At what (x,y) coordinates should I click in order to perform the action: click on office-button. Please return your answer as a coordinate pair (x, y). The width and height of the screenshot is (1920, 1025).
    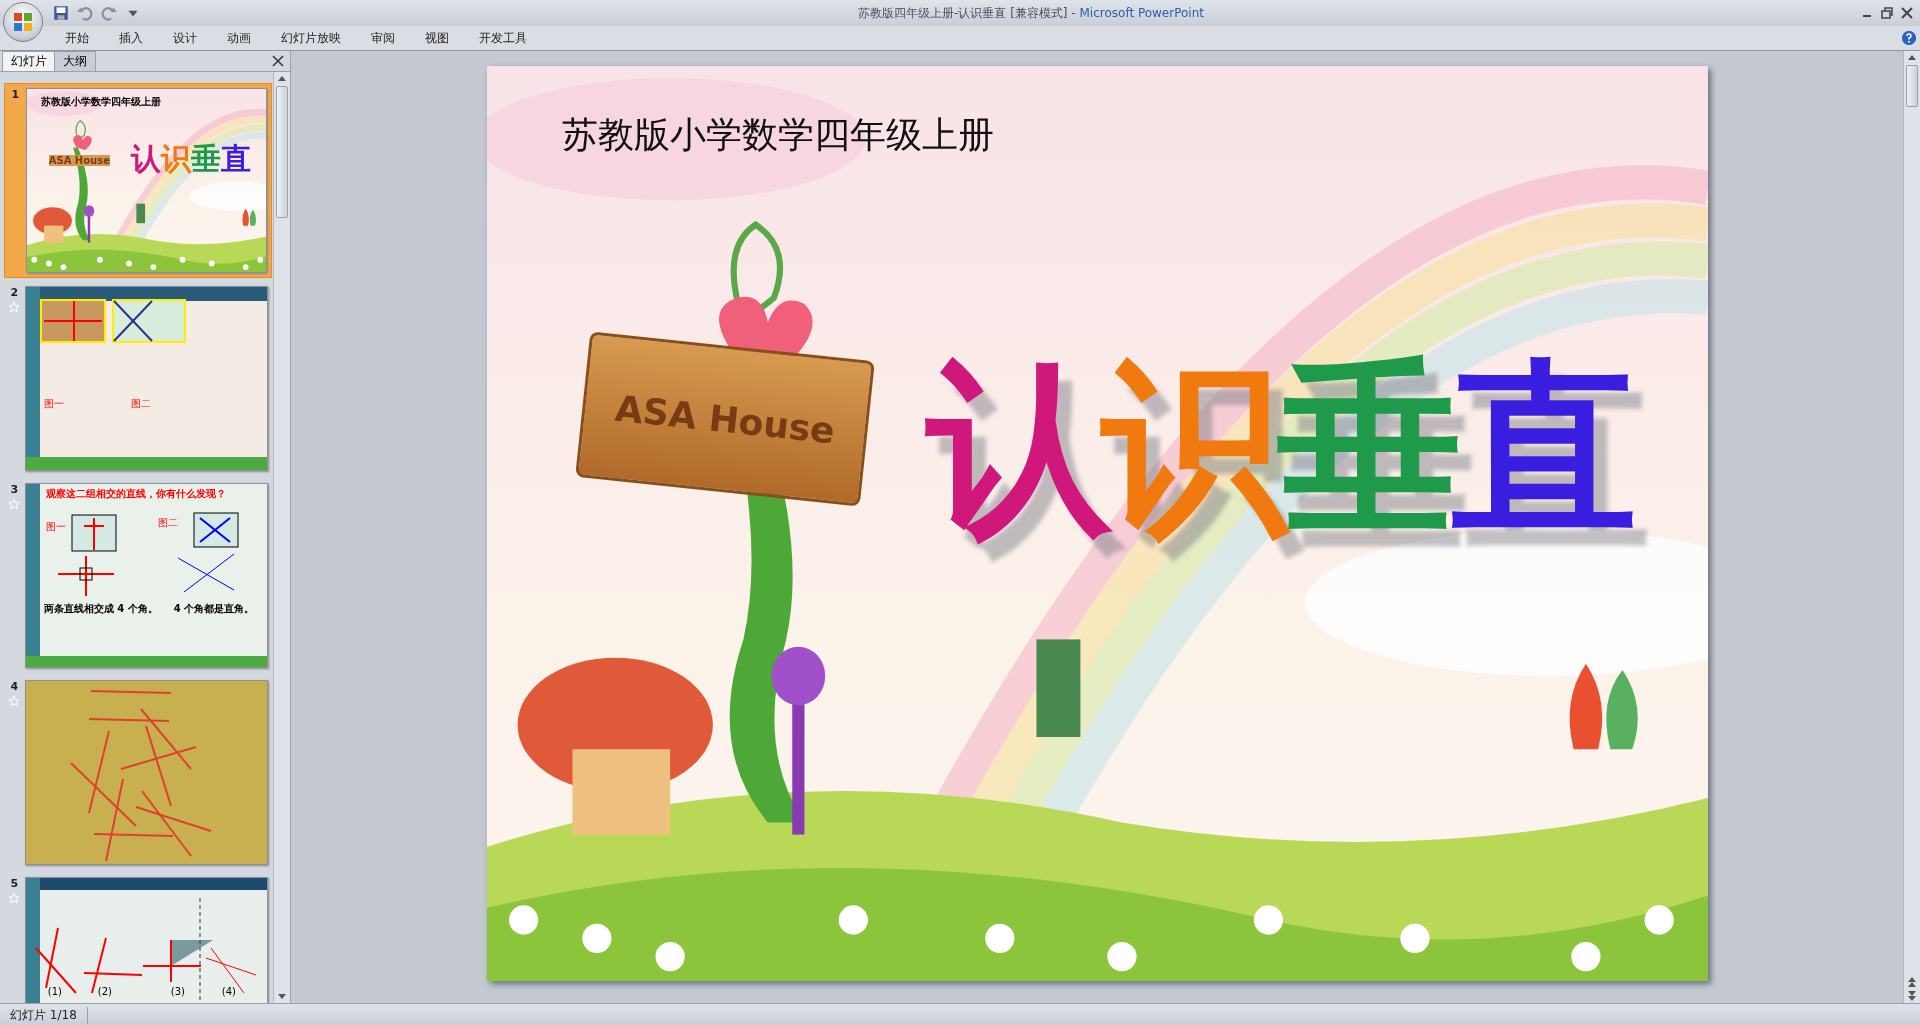
    Looking at the image, I should click on (23, 22).